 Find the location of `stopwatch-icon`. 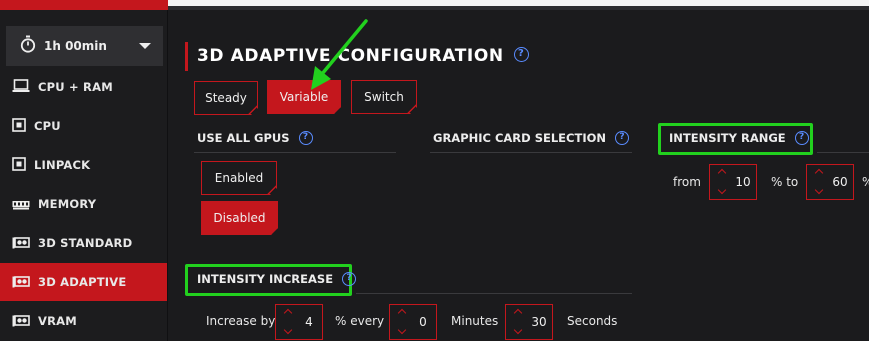

stopwatch-icon is located at coordinates (28, 46).